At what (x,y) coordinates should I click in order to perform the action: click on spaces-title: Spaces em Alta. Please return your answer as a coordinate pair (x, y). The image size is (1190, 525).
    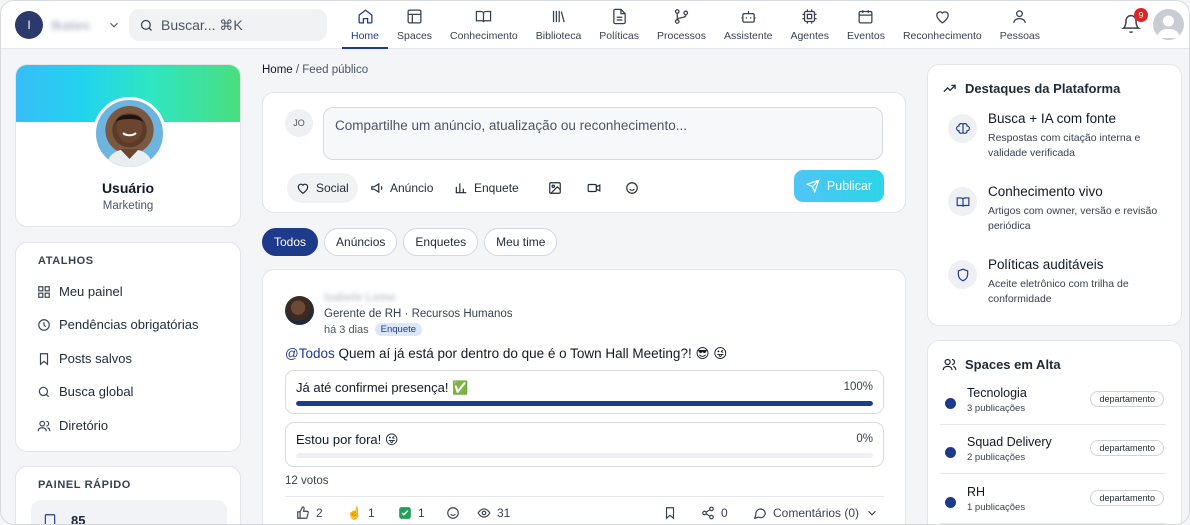
    Looking at the image, I should click on (1013, 364).